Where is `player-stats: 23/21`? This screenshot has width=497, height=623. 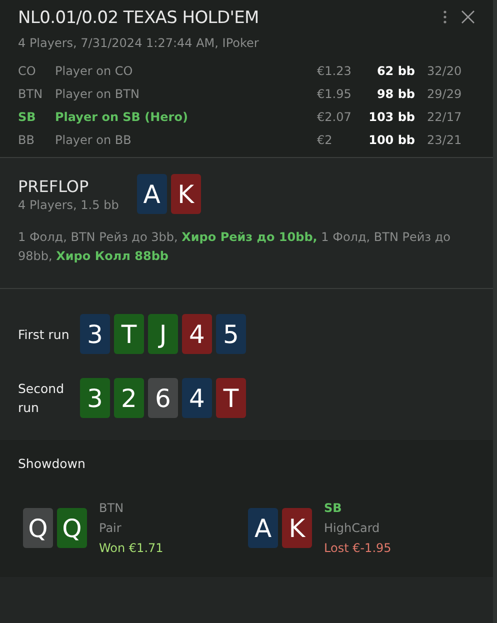
player-stats: 23/21 is located at coordinates (444, 140).